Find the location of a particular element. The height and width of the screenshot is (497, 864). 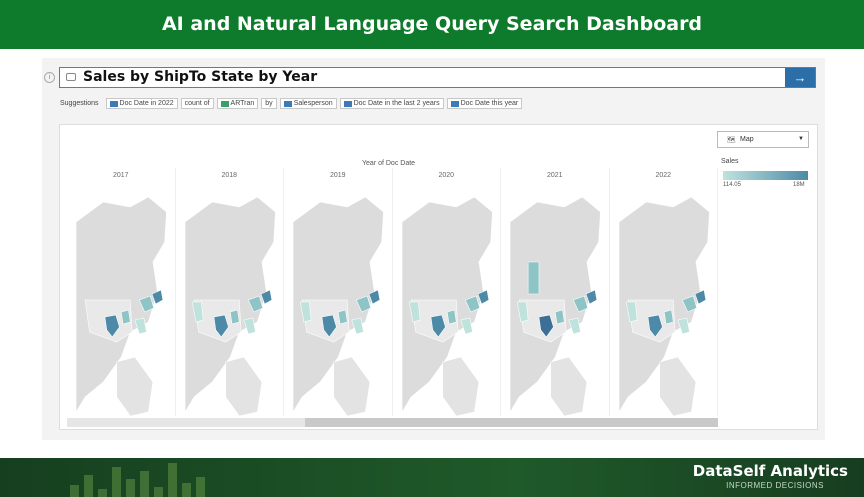

year-header: 2022 is located at coordinates (663, 175).